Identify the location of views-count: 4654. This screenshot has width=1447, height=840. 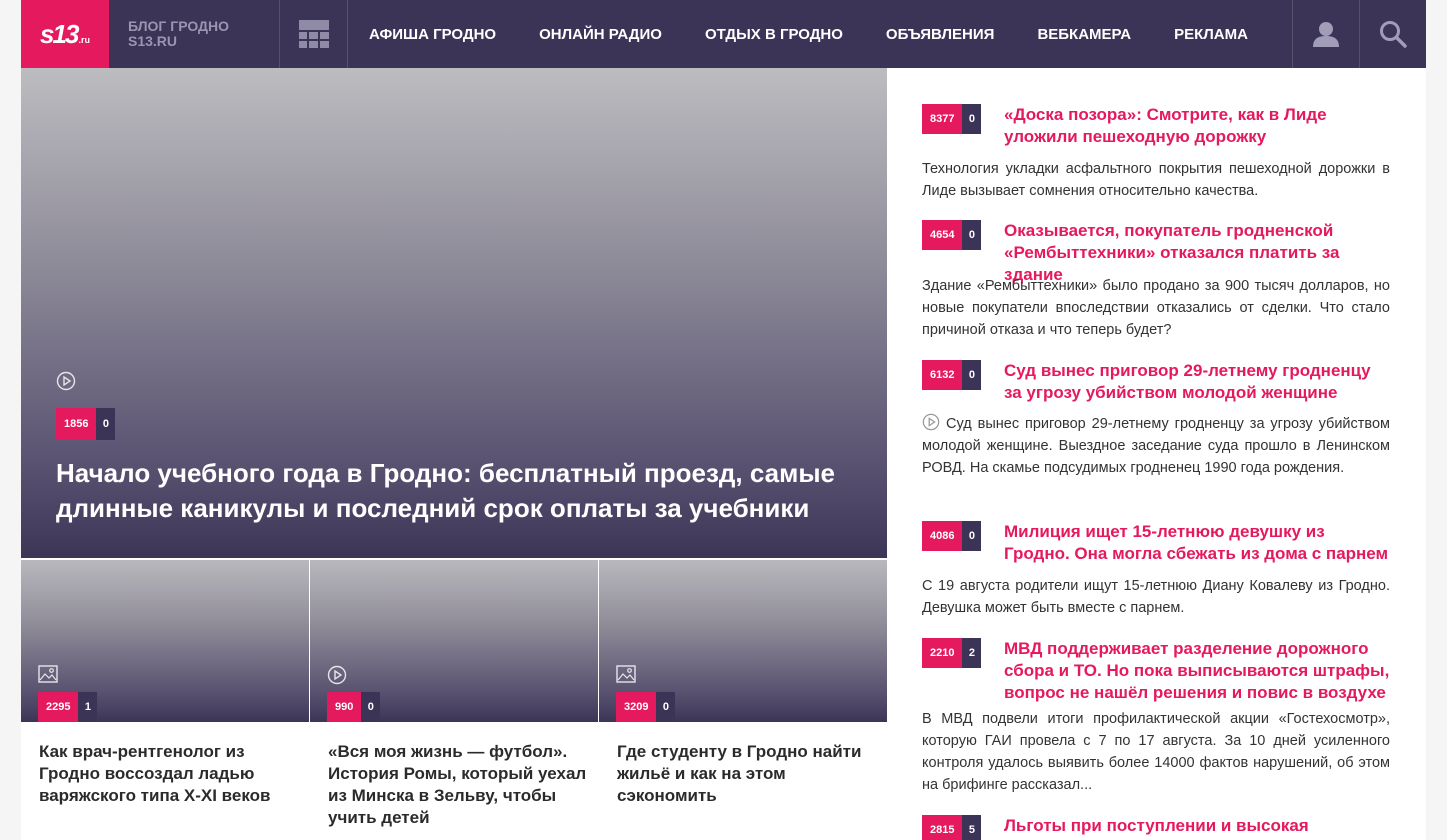
(942, 235).